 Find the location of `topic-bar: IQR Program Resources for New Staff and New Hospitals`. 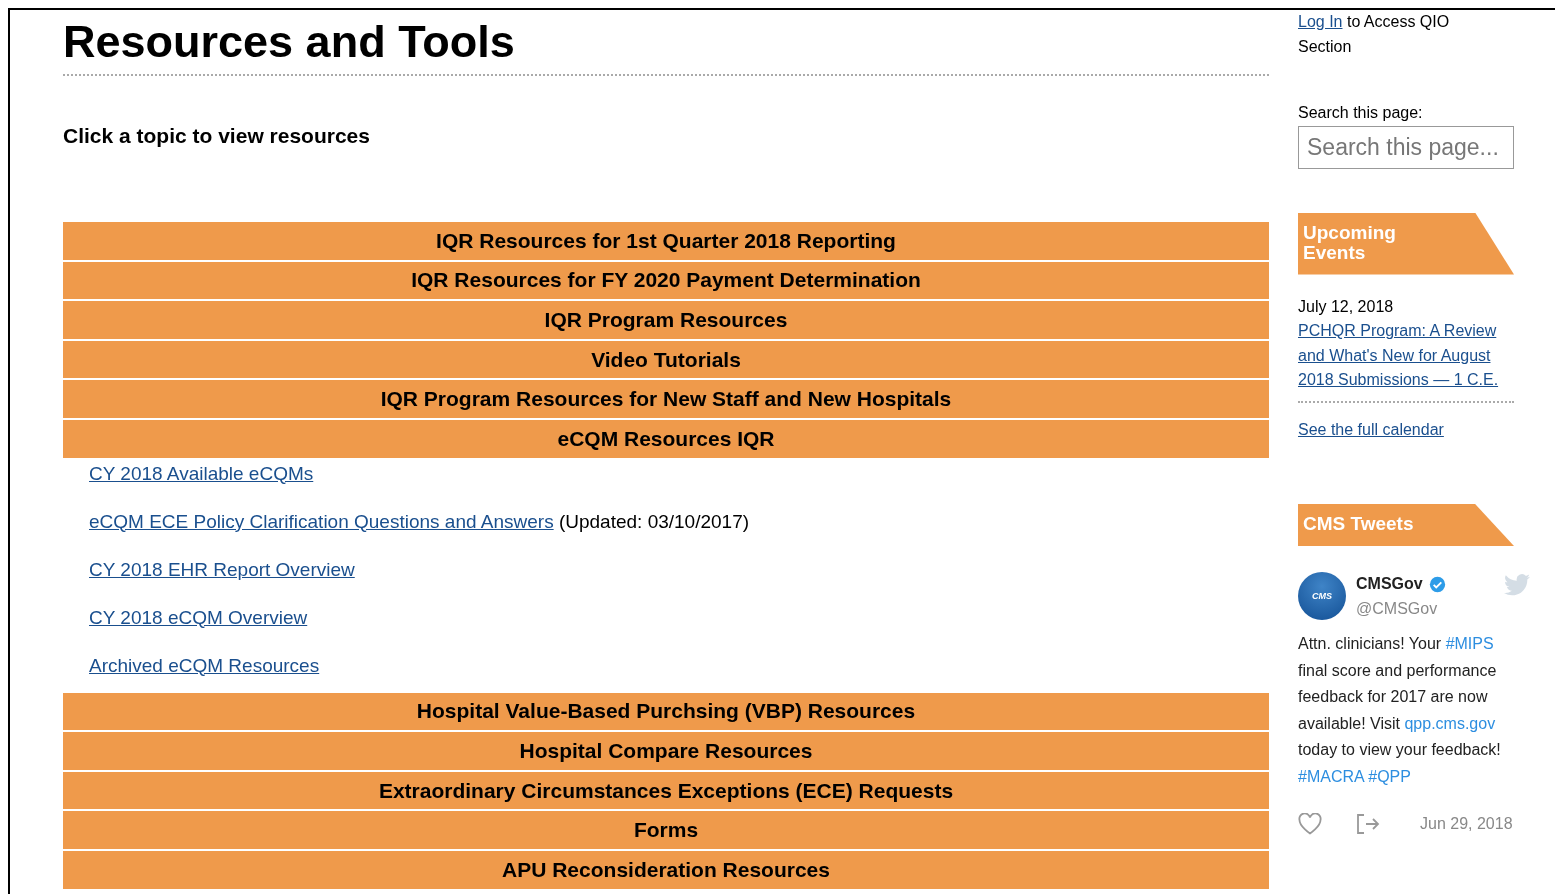

topic-bar: IQR Program Resources for New Staff and New Hospitals is located at coordinates (666, 400).